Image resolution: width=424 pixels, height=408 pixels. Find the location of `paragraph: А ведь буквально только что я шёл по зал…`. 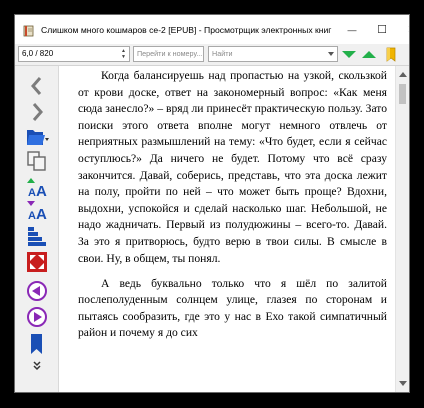

paragraph: А ведь буквально только что я шёл по зал… is located at coordinates (232, 308).